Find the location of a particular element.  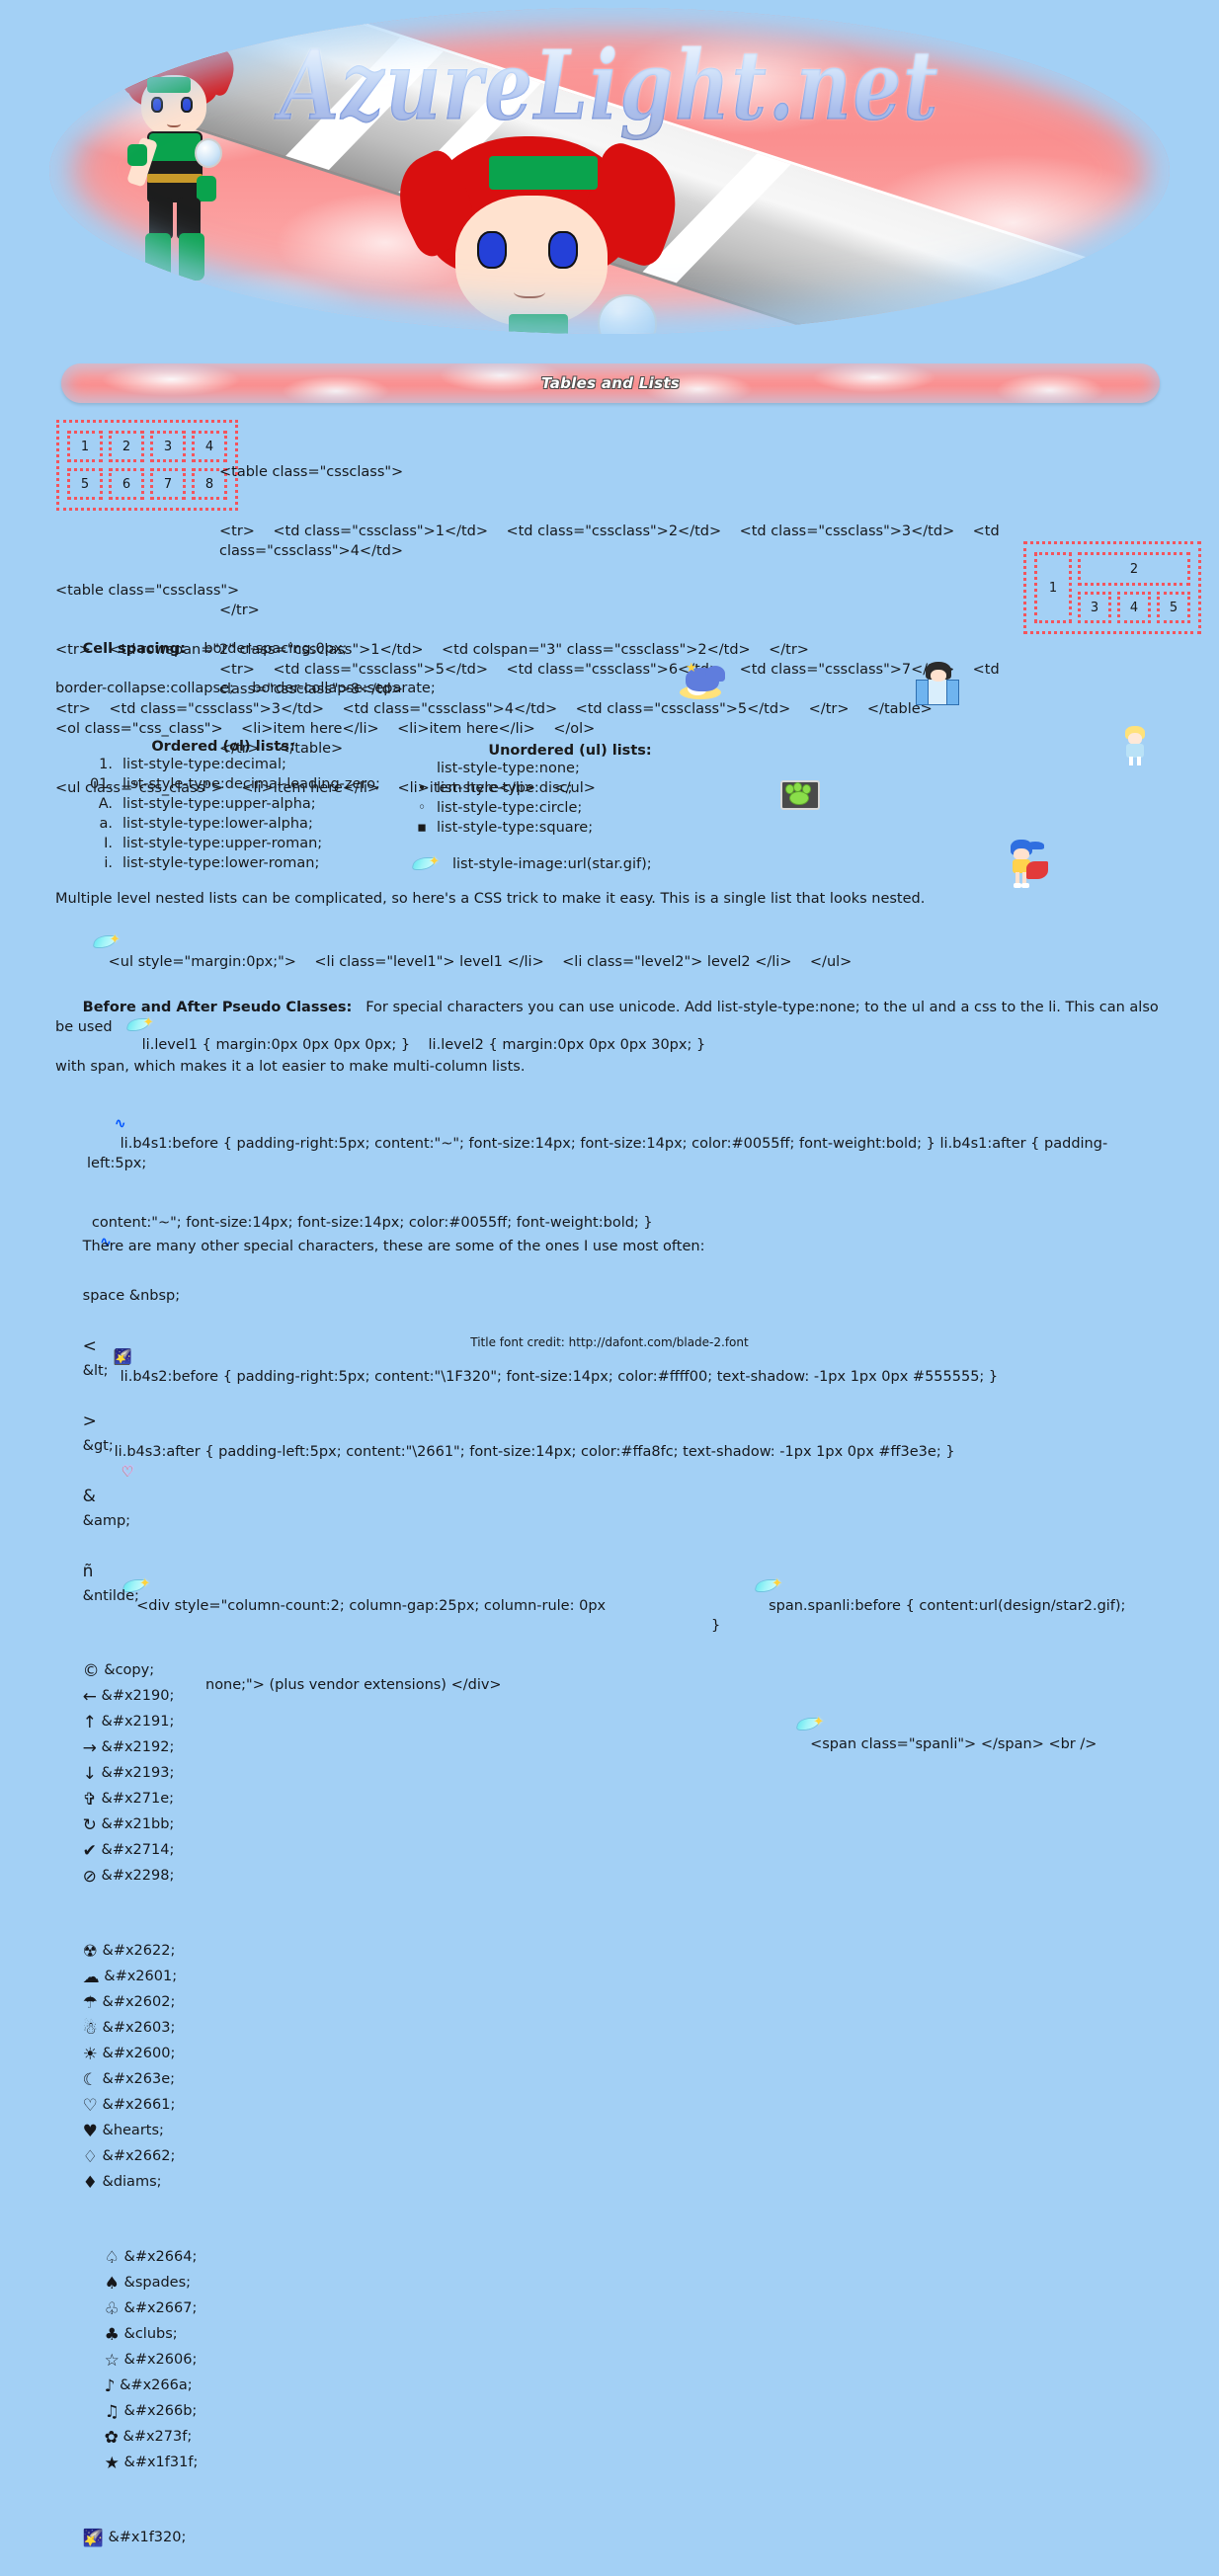

glowing-star-glyph-icon: ★ is located at coordinates (112, 2463).